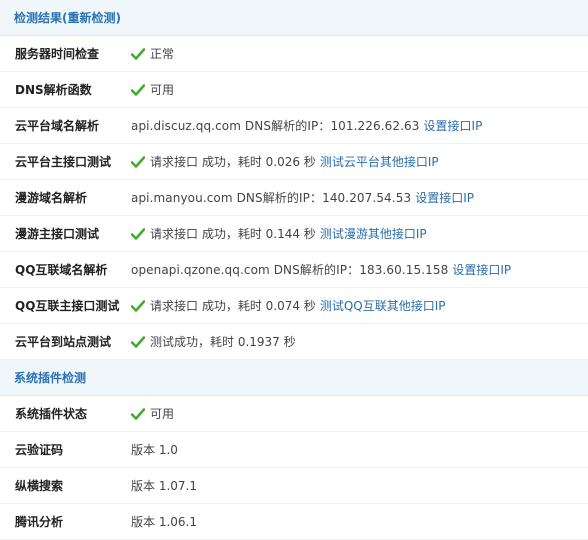  Describe the element at coordinates (164, 486) in the screenshot. I see `plugin-version-text: 版本 1.07.1` at that location.